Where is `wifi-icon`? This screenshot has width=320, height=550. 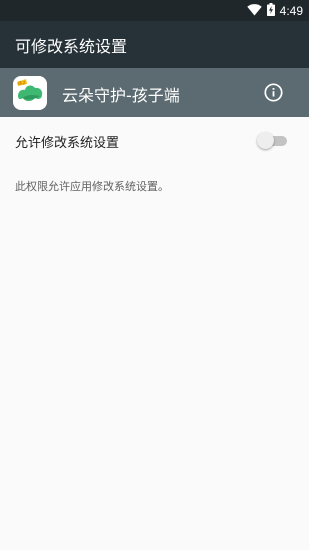 wifi-icon is located at coordinates (254, 10).